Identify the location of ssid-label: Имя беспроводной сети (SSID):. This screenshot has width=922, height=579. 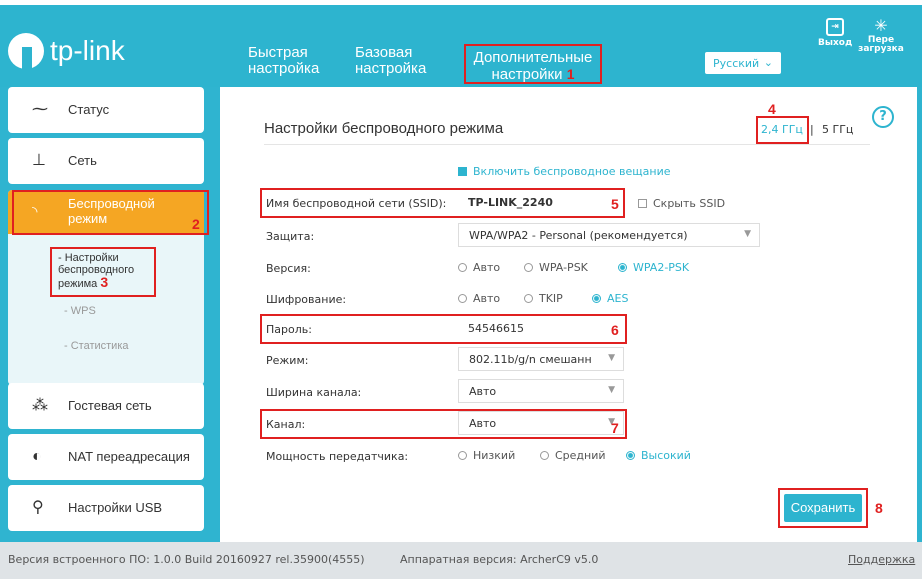
(356, 203).